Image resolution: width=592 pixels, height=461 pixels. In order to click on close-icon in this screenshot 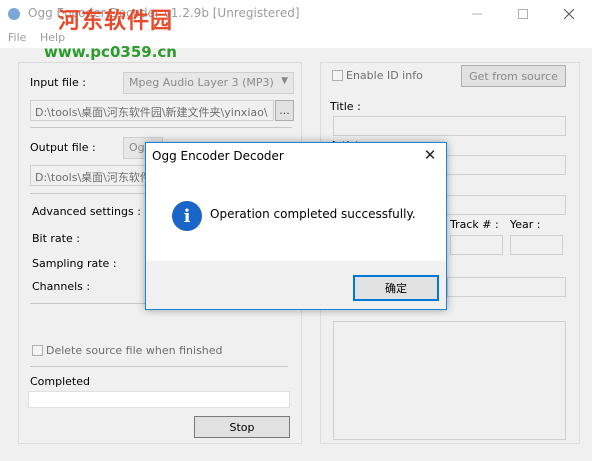, I will do `click(569, 14)`.